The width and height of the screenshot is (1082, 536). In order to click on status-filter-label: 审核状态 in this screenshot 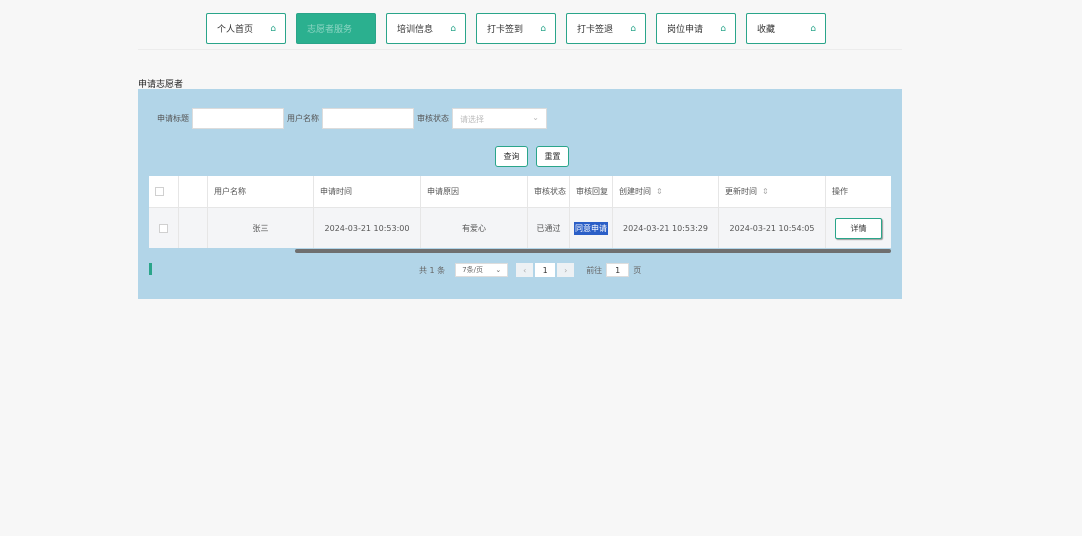, I will do `click(433, 118)`.